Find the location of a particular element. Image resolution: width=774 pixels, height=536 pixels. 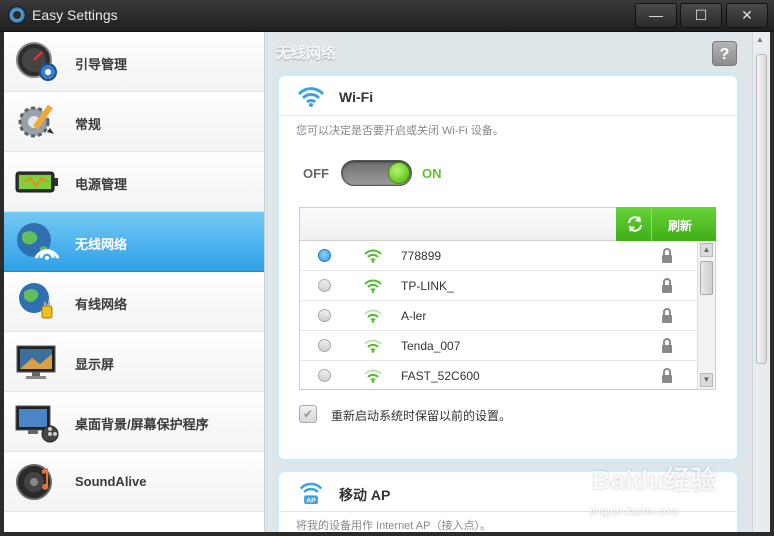

sidebar-item-general: 常规 is located at coordinates (134, 122).